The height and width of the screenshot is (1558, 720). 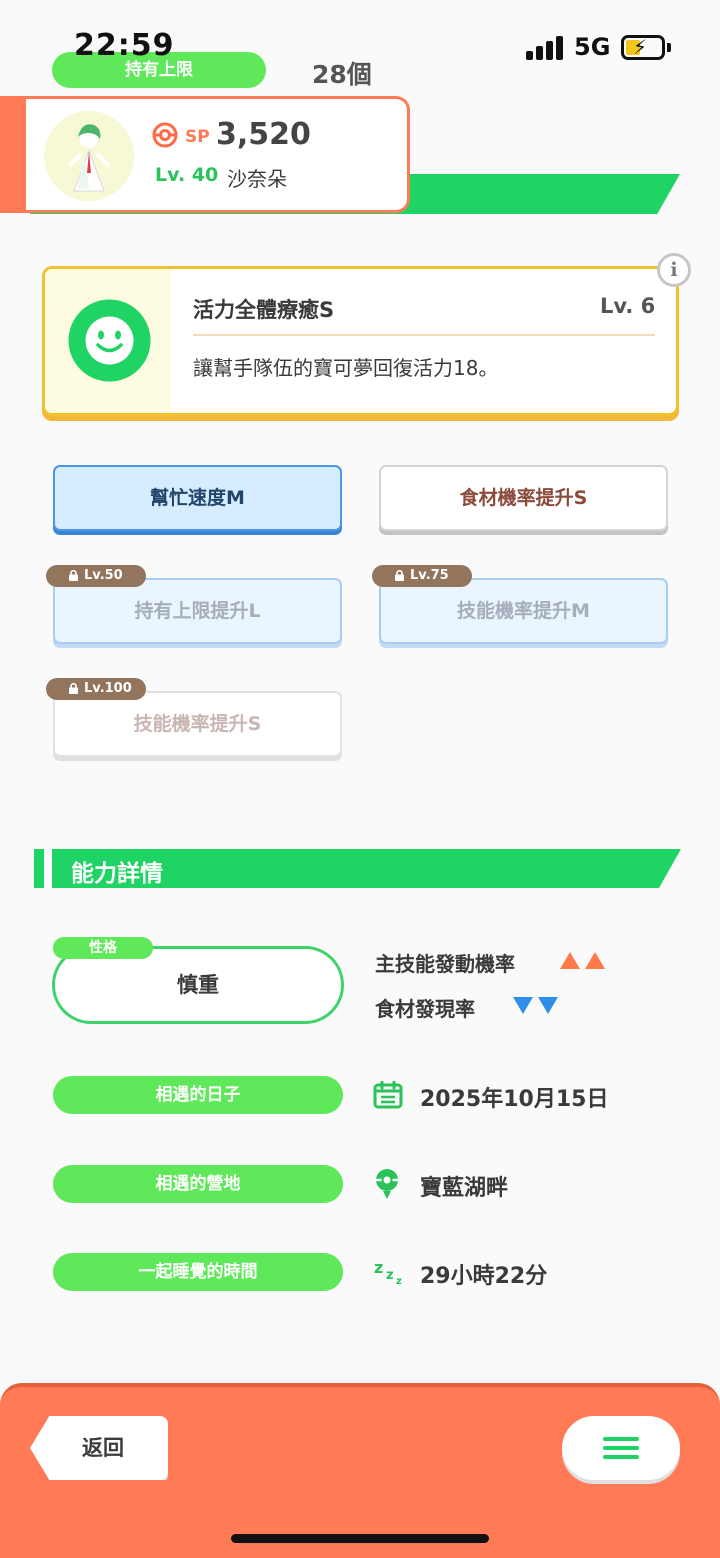 I want to click on met-place-label: 相遇的營地, so click(x=198, y=1184).